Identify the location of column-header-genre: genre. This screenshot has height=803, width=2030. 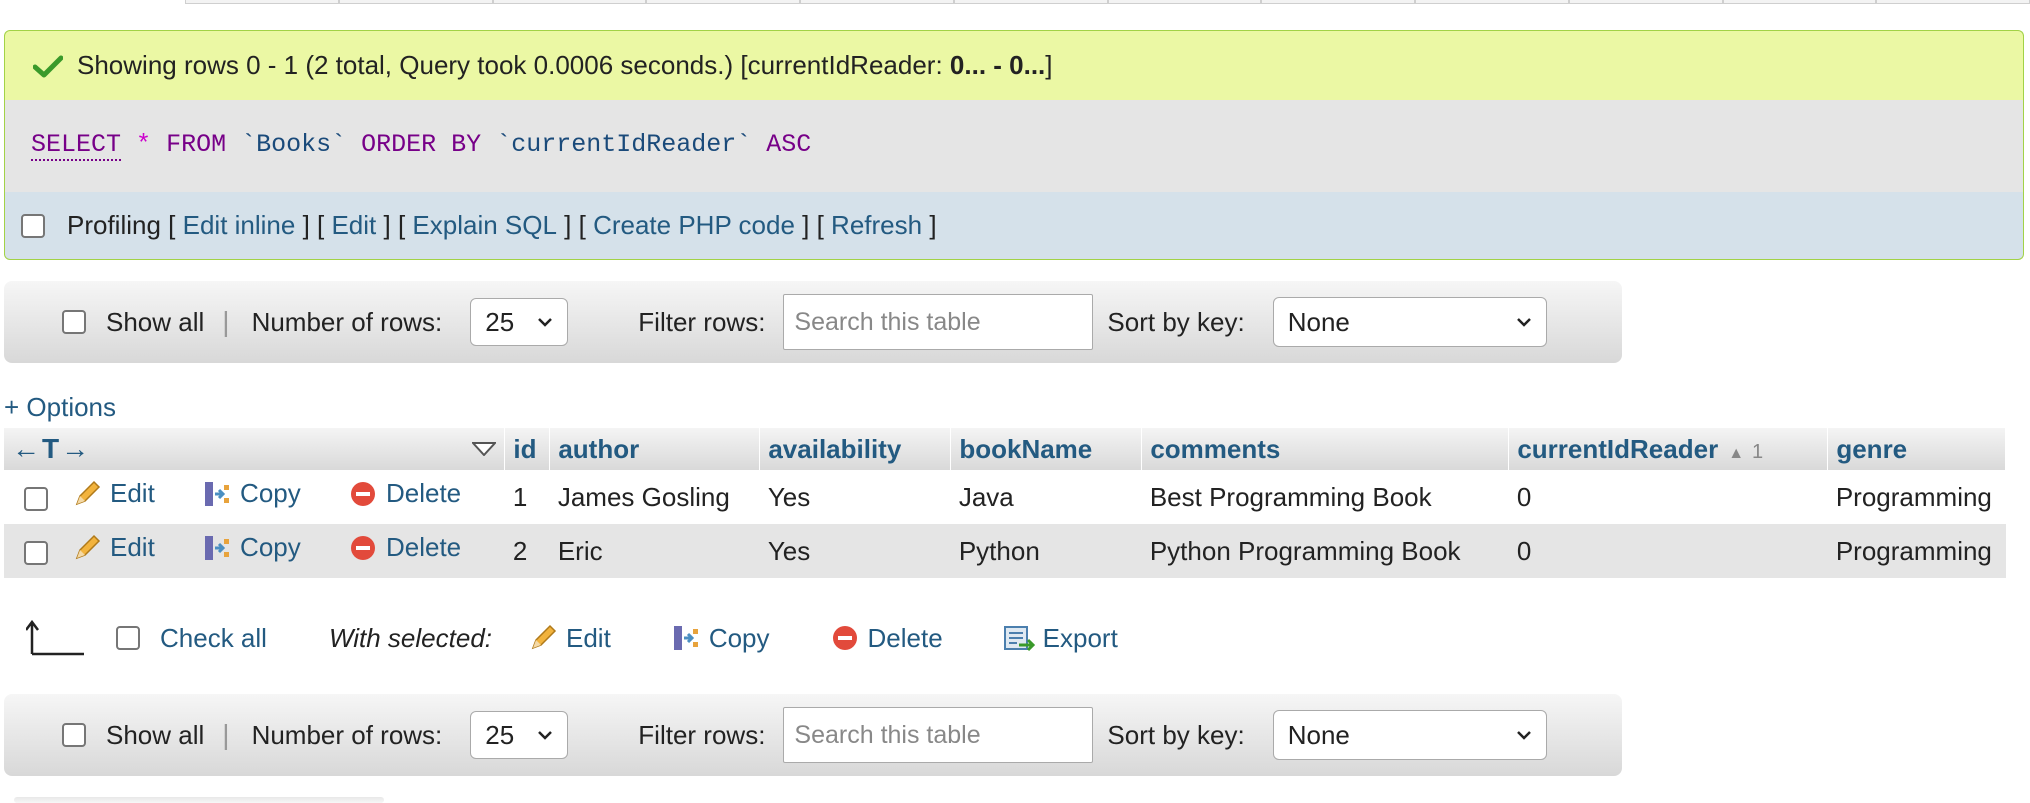
(1916, 449).